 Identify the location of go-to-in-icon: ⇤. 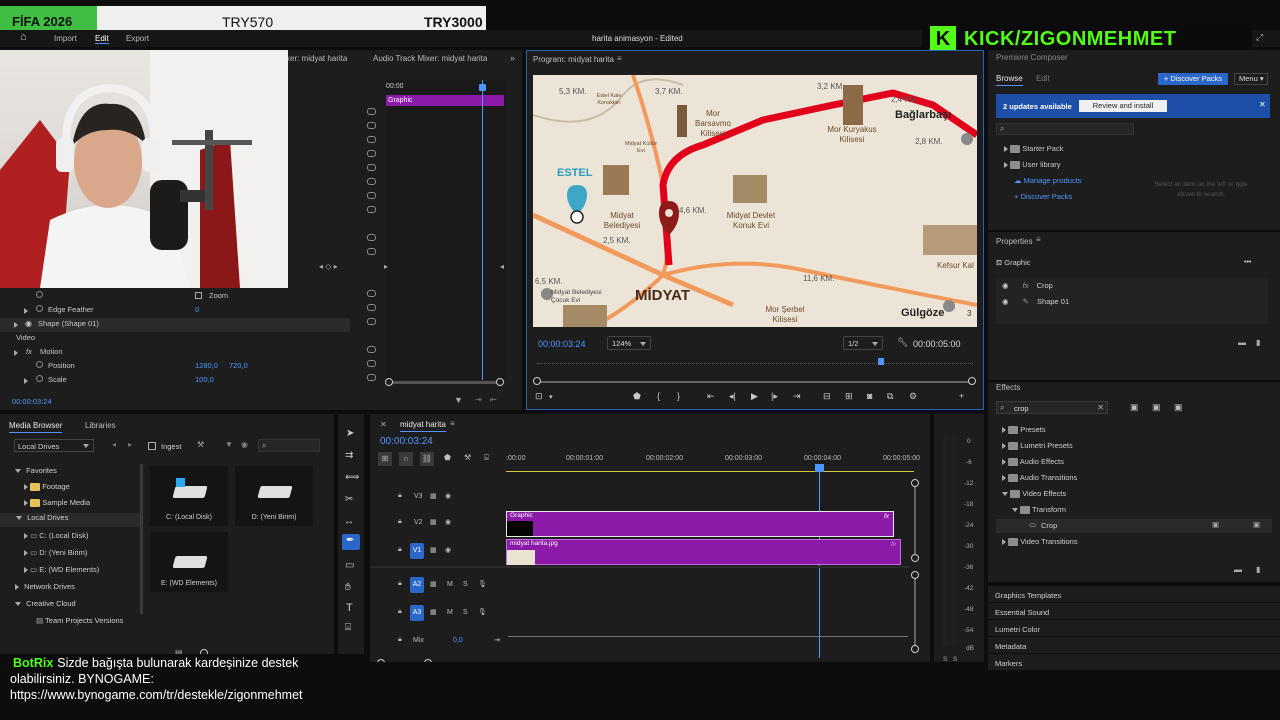
(711, 396).